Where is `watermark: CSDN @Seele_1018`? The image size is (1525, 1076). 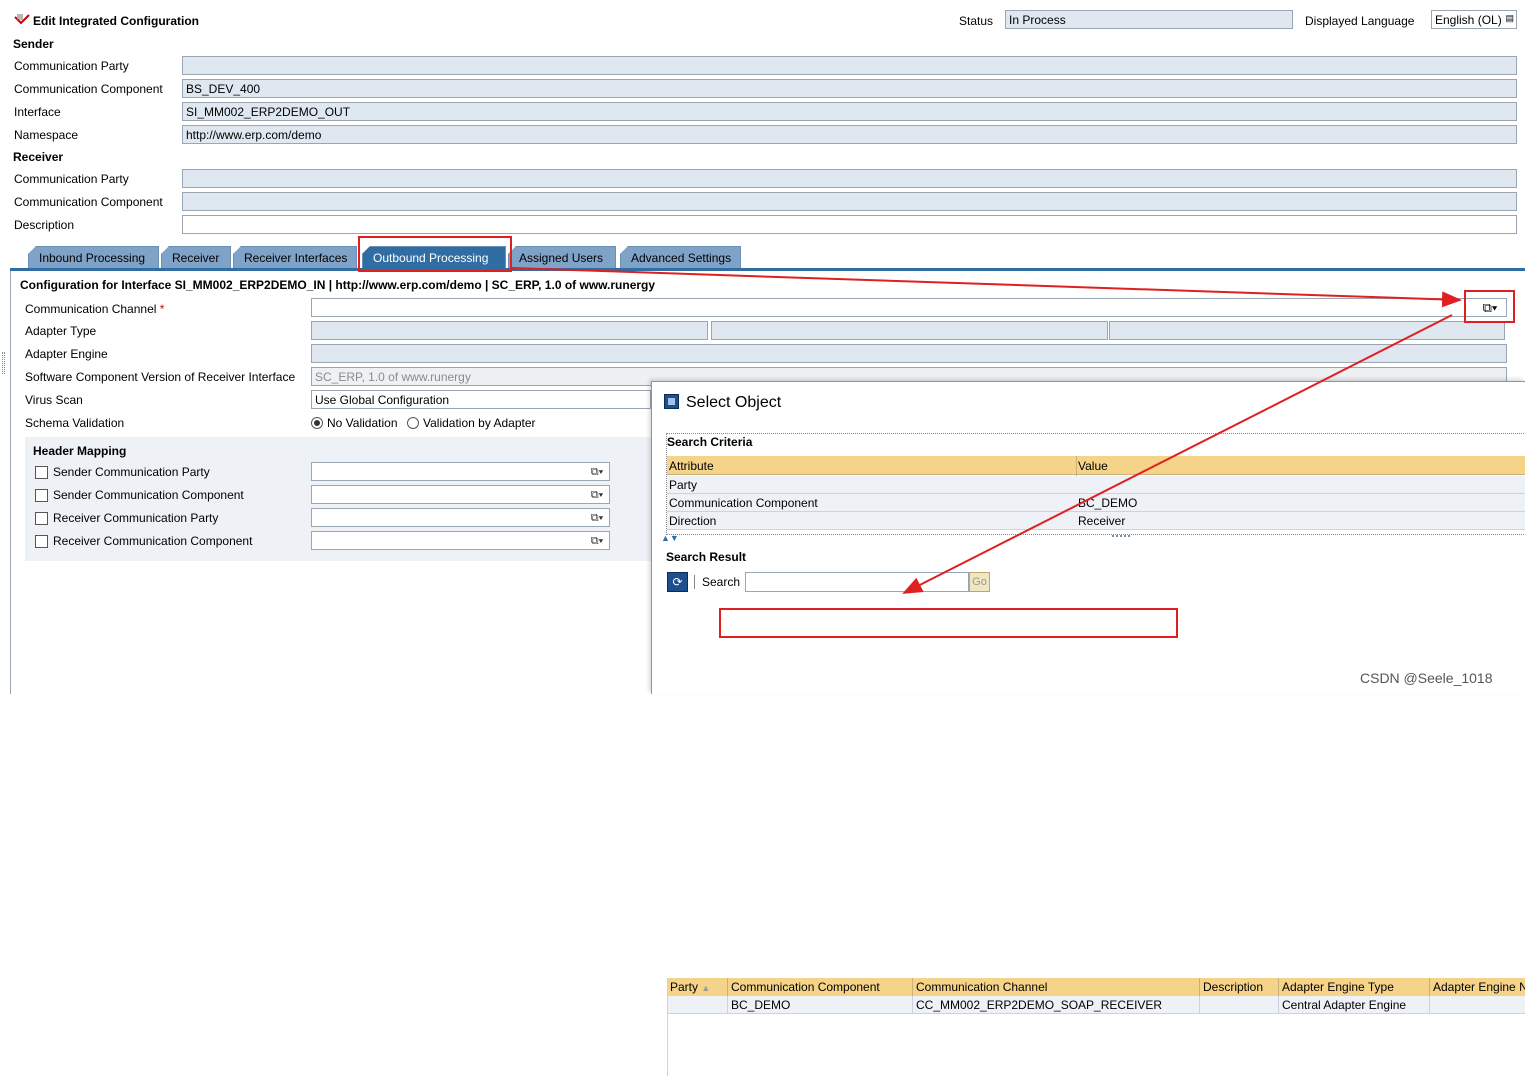
watermark: CSDN @Seele_1018 is located at coordinates (1426, 678).